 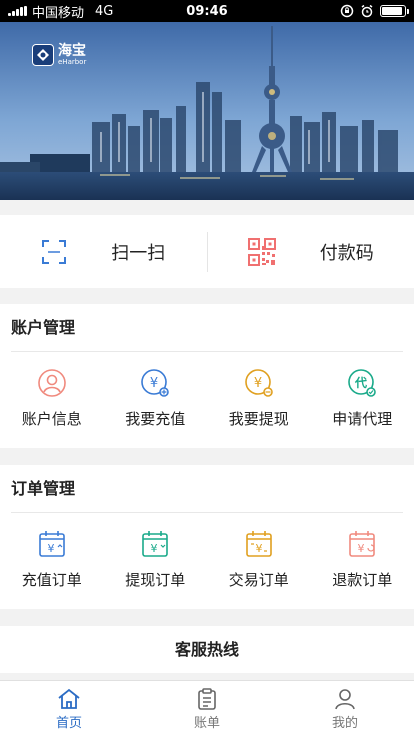 What do you see at coordinates (206, 723) in the screenshot?
I see `tab-bill-label: 账单` at bounding box center [206, 723].